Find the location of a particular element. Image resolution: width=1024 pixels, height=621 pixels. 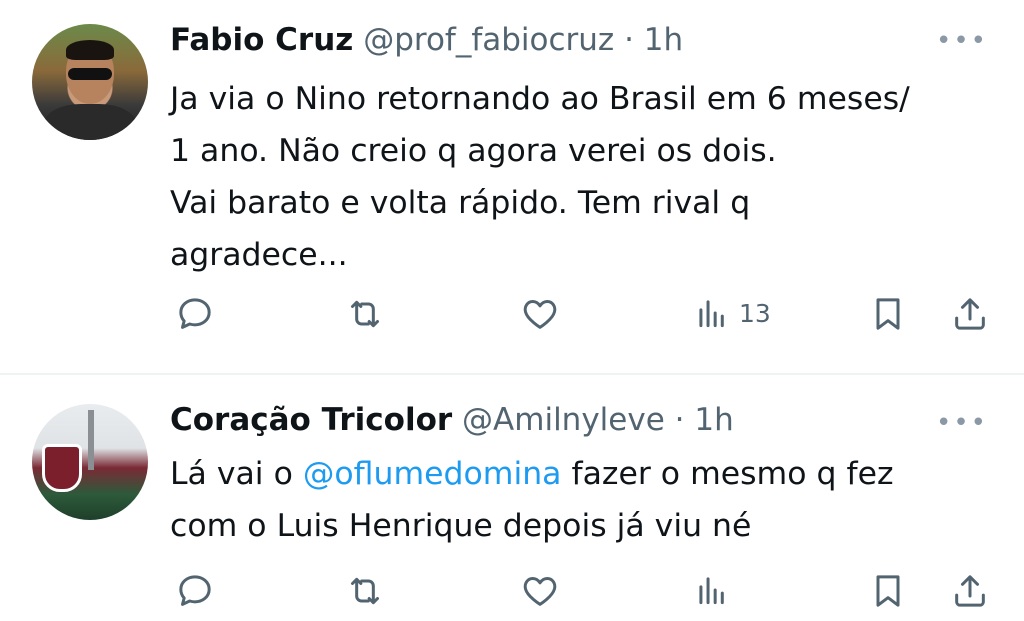

tweet-actions: 13 is located at coordinates (512, 319).